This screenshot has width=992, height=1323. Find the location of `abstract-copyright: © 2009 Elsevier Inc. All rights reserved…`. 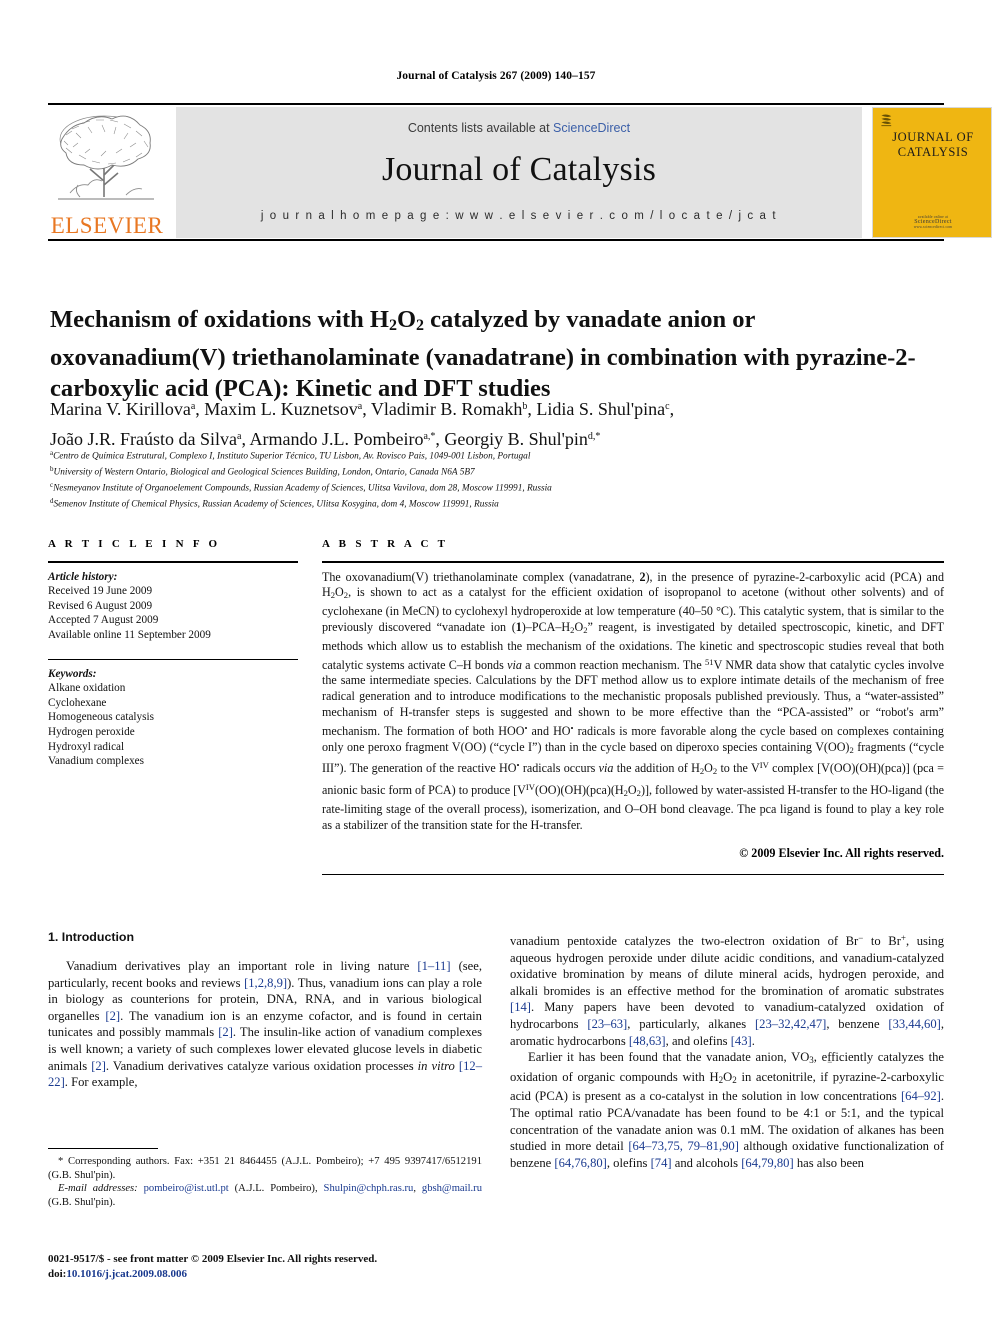

abstract-copyright: © 2009 Elsevier Inc. All rights reserved… is located at coordinates (841, 852).